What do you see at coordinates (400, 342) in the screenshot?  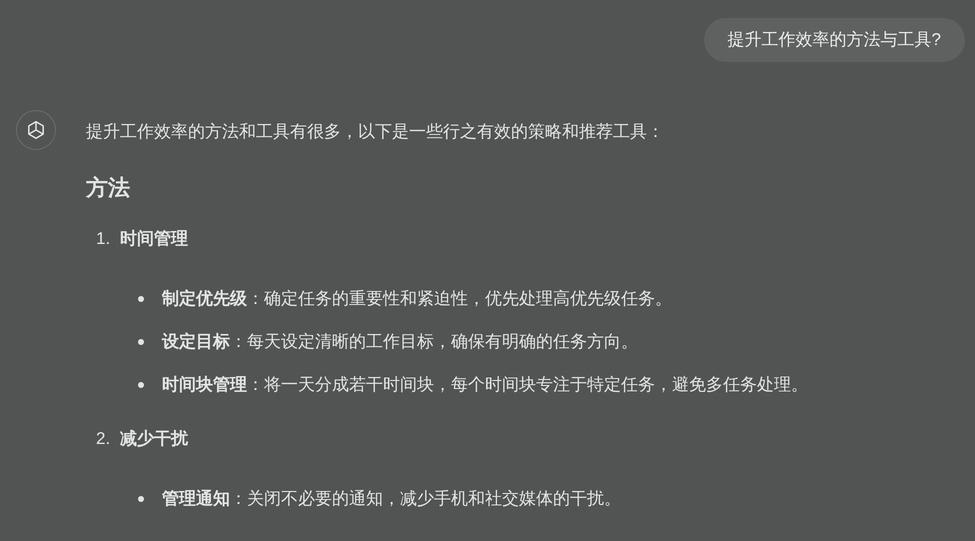 I see `bullet-text: 设定目标：每天设定清晰的工作目标，确保有明确的任务方向。` at bounding box center [400, 342].